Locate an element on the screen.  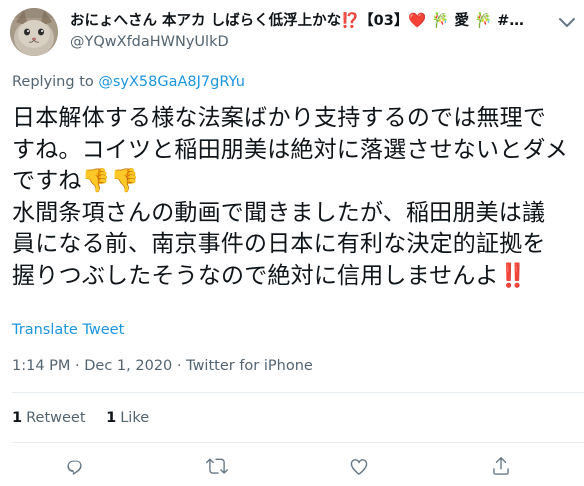
tweet-stats: 1 Retweet 1 Like is located at coordinates (88, 418).